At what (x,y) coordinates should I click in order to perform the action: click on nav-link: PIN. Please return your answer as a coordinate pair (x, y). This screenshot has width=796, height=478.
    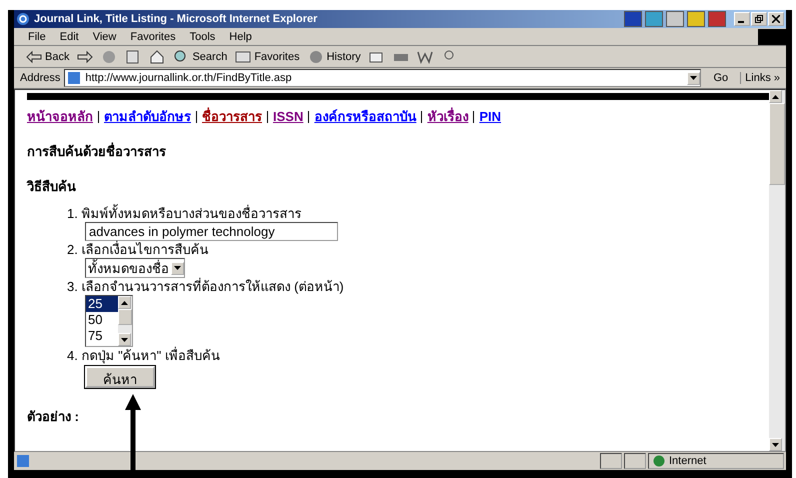
    Looking at the image, I should click on (490, 116).